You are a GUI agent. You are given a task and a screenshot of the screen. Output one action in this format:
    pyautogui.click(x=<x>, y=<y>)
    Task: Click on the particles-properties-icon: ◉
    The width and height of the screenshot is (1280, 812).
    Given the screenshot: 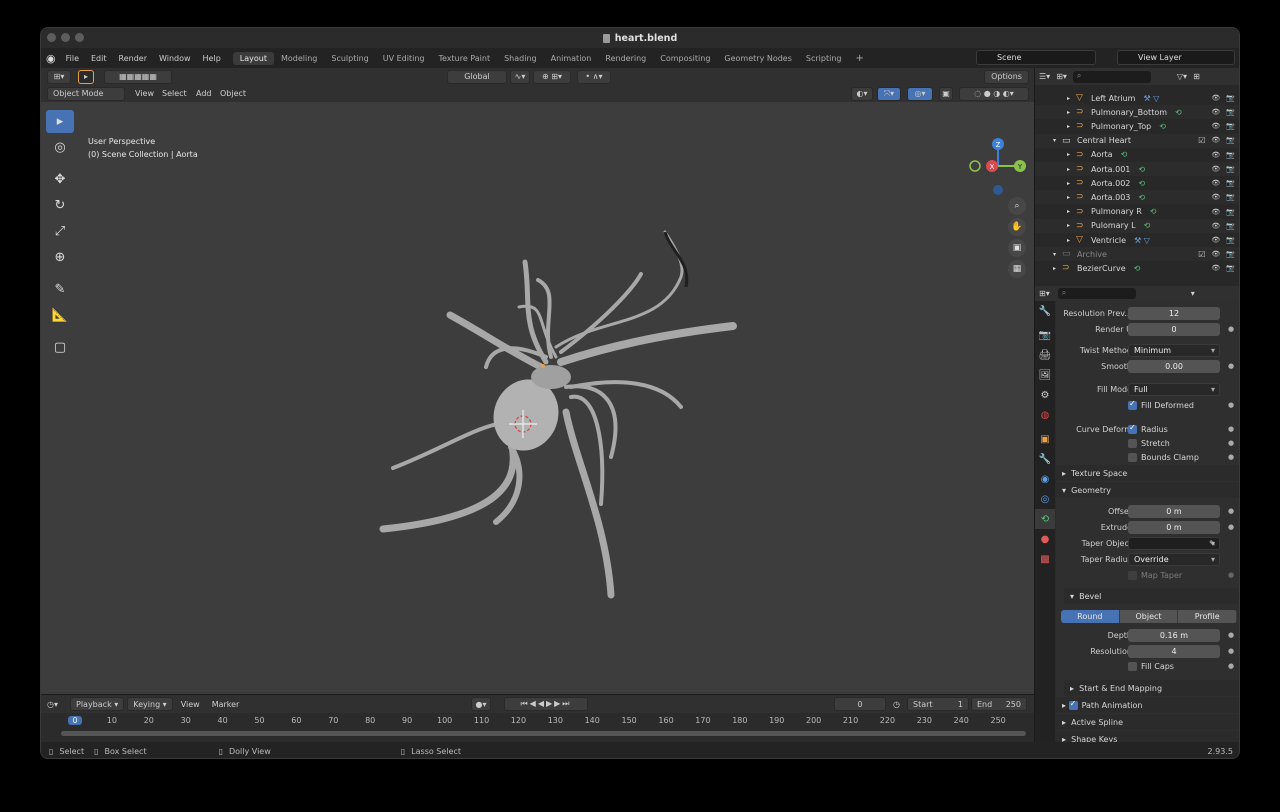 What is the action you would take?
    pyautogui.click(x=1045, y=479)
    